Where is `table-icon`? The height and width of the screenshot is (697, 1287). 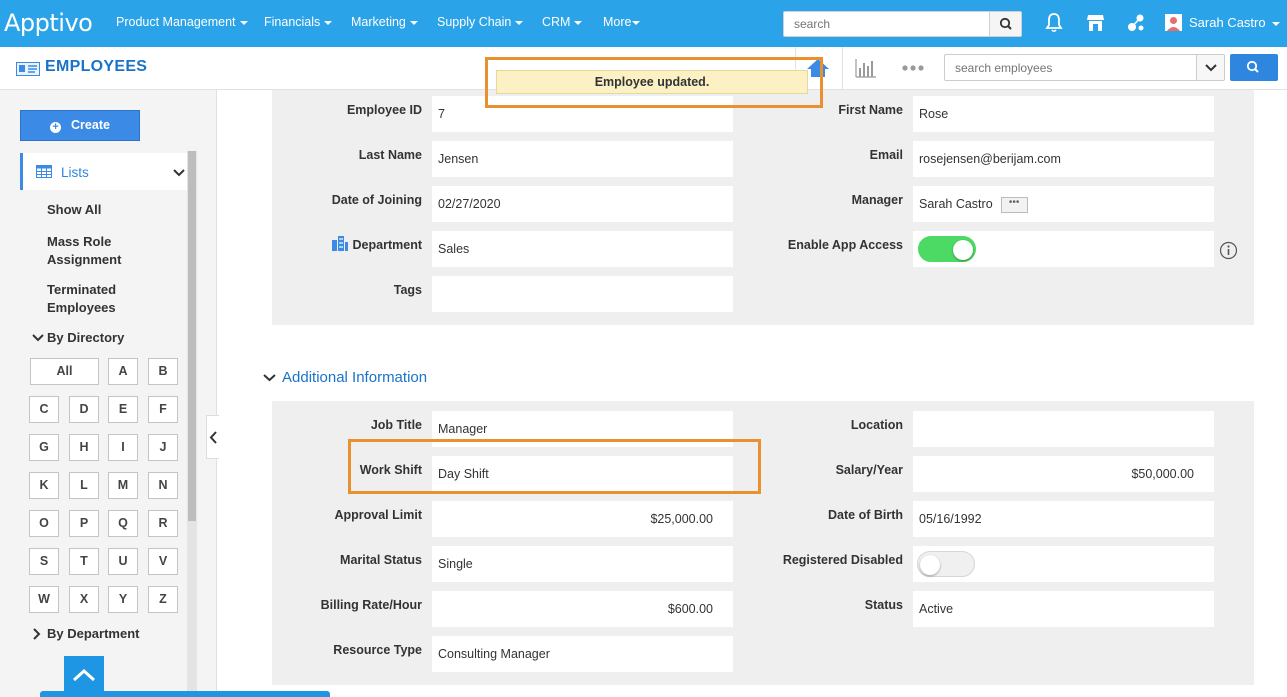 table-icon is located at coordinates (44, 171).